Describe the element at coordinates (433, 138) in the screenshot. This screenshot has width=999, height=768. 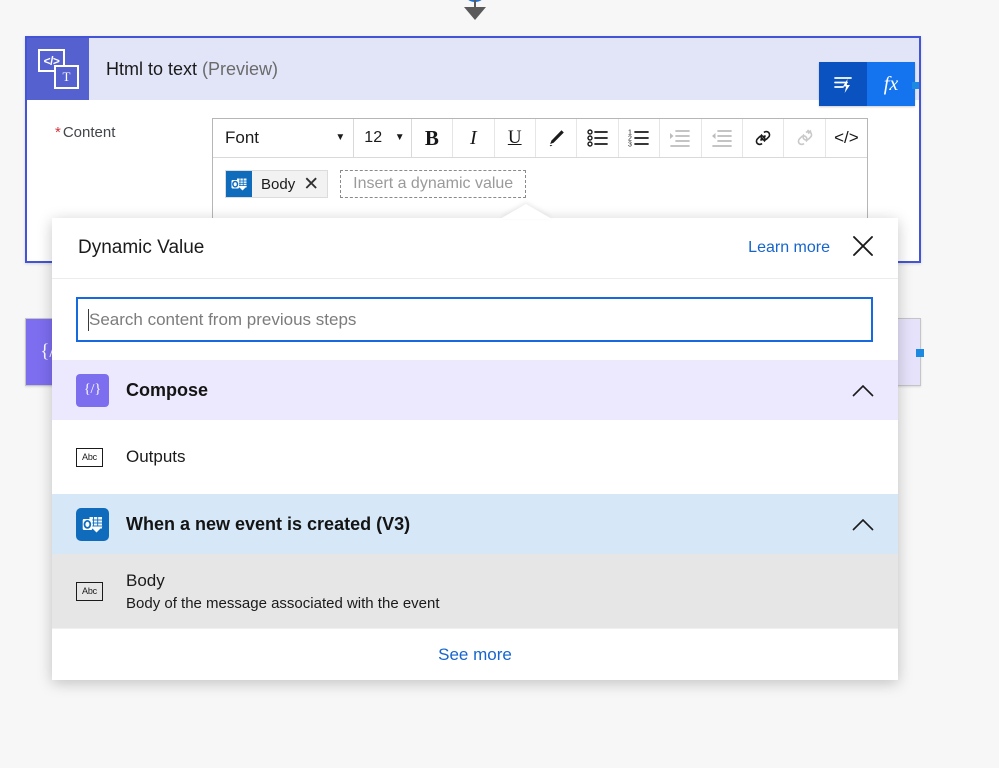
I see `bold-button: B` at that location.